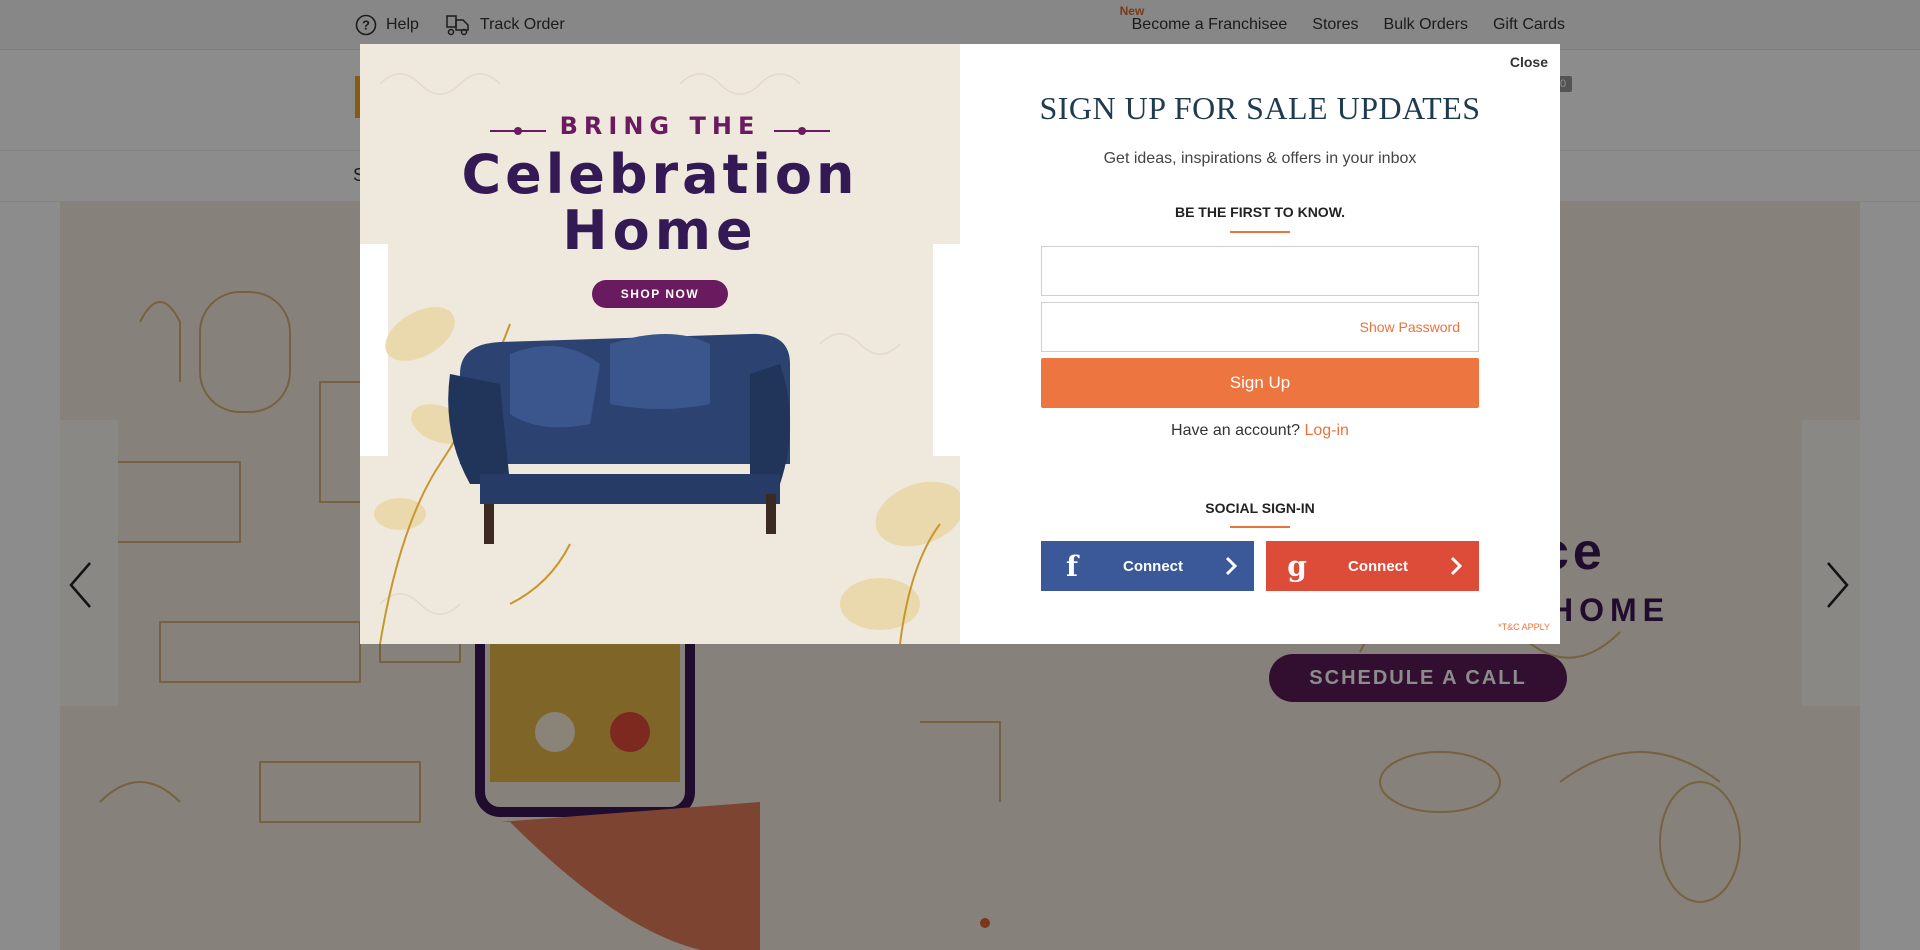  Describe the element at coordinates (660, 126) in the screenshot. I see `promo-line-1: BRING THE` at that location.